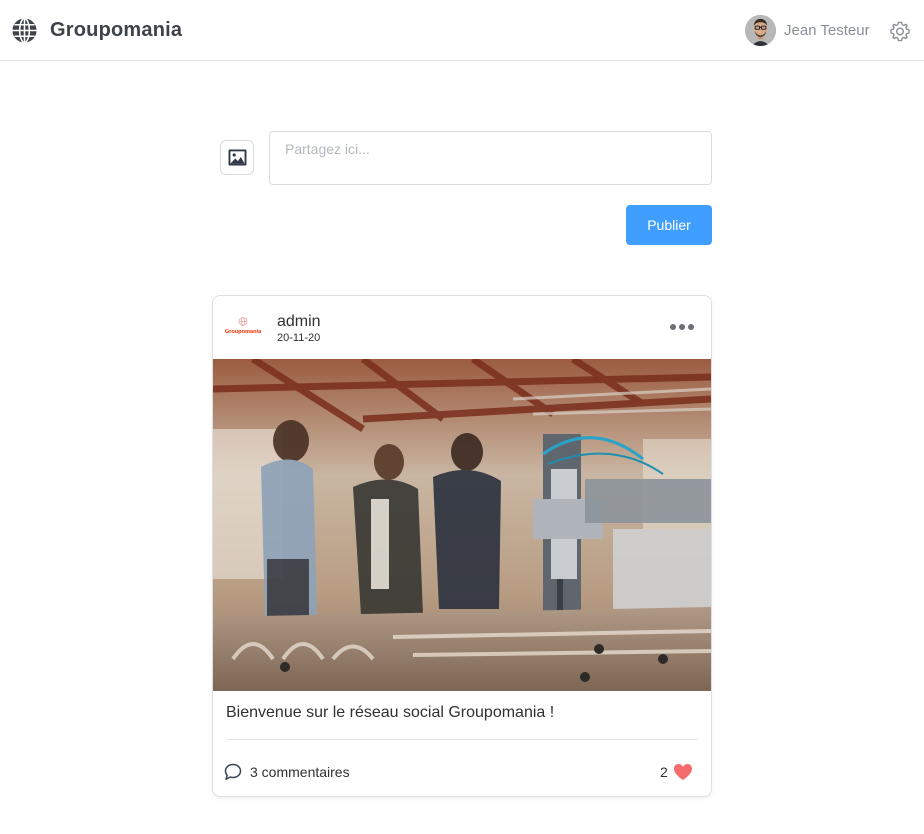  I want to click on globe-icon, so click(24, 30).